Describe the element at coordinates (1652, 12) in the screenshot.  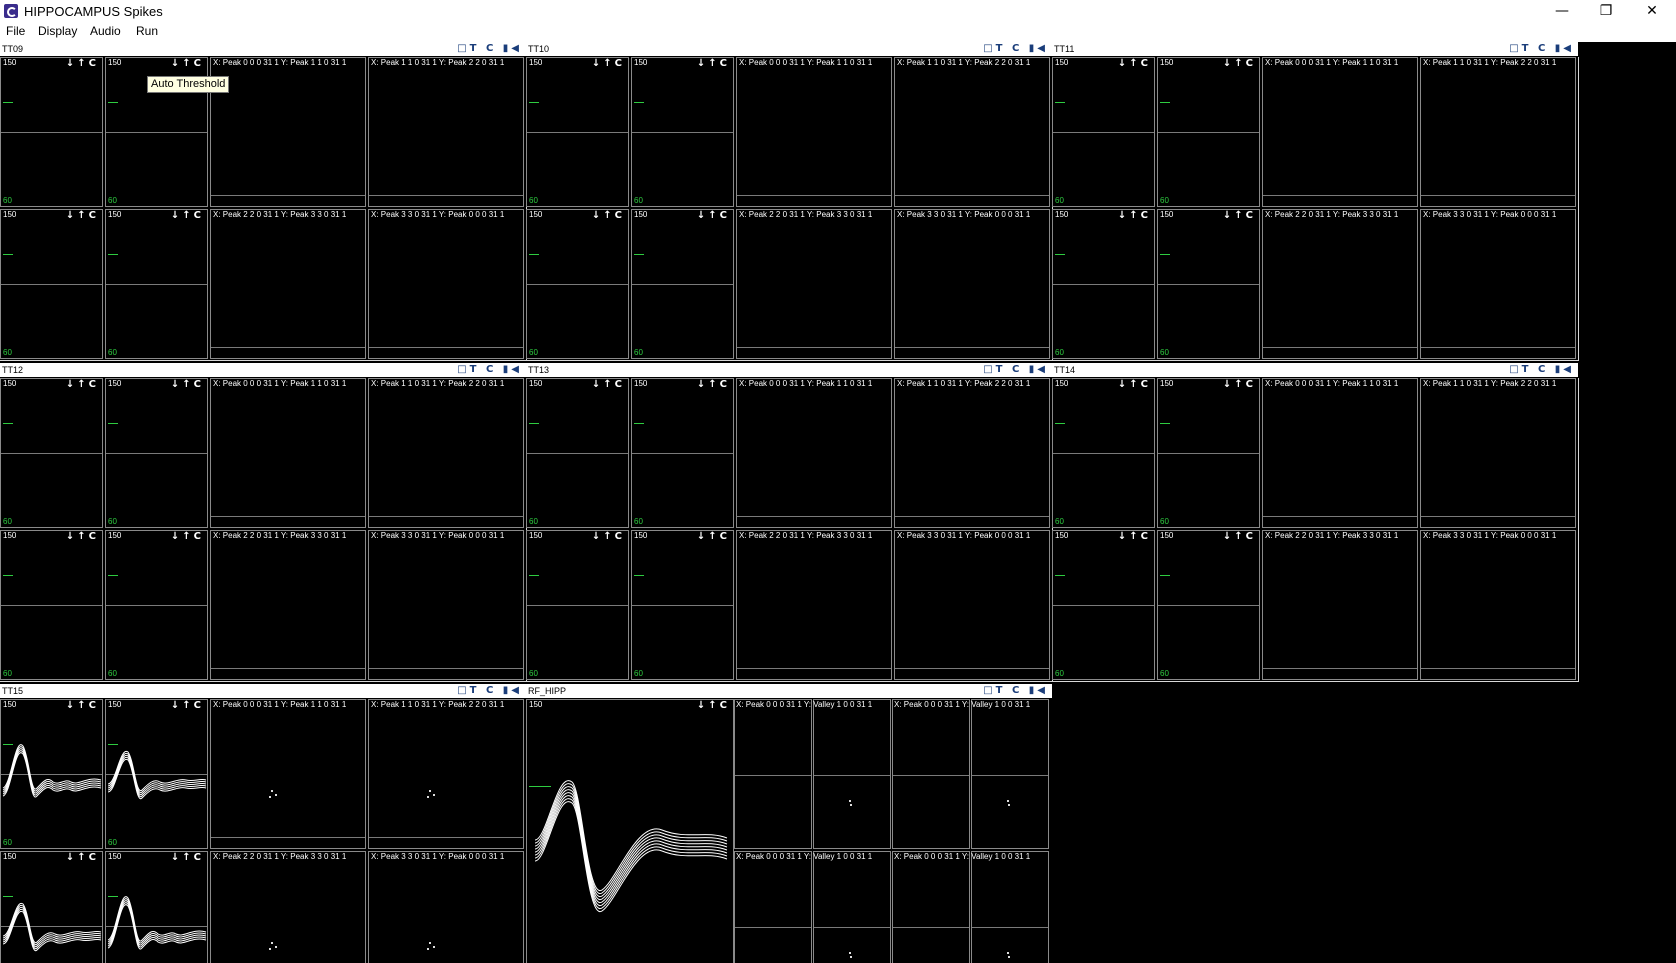
I see `close-button: ✕` at that location.